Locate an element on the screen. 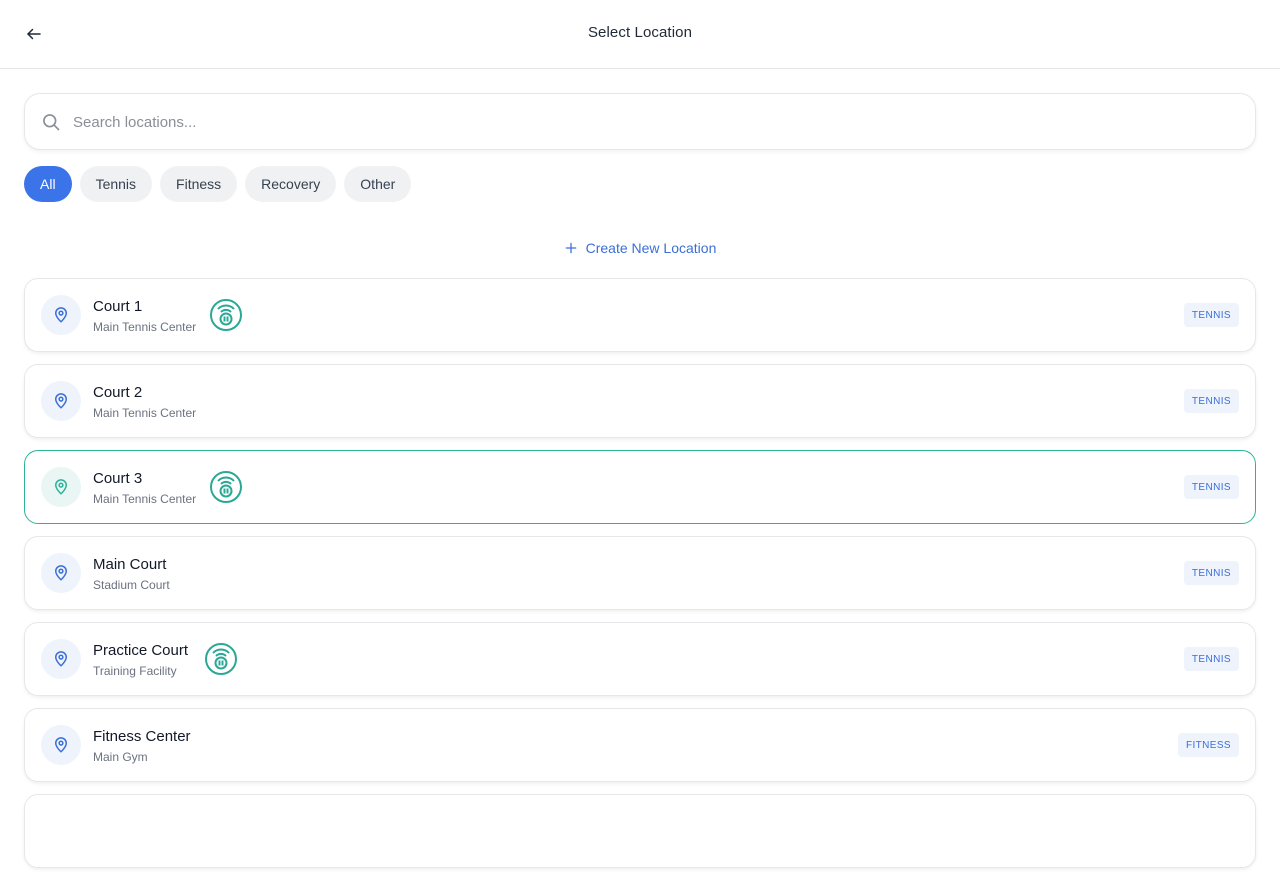 The height and width of the screenshot is (880, 1280). filter-chips: All Tennis Fitness Recovery Other is located at coordinates (218, 184).